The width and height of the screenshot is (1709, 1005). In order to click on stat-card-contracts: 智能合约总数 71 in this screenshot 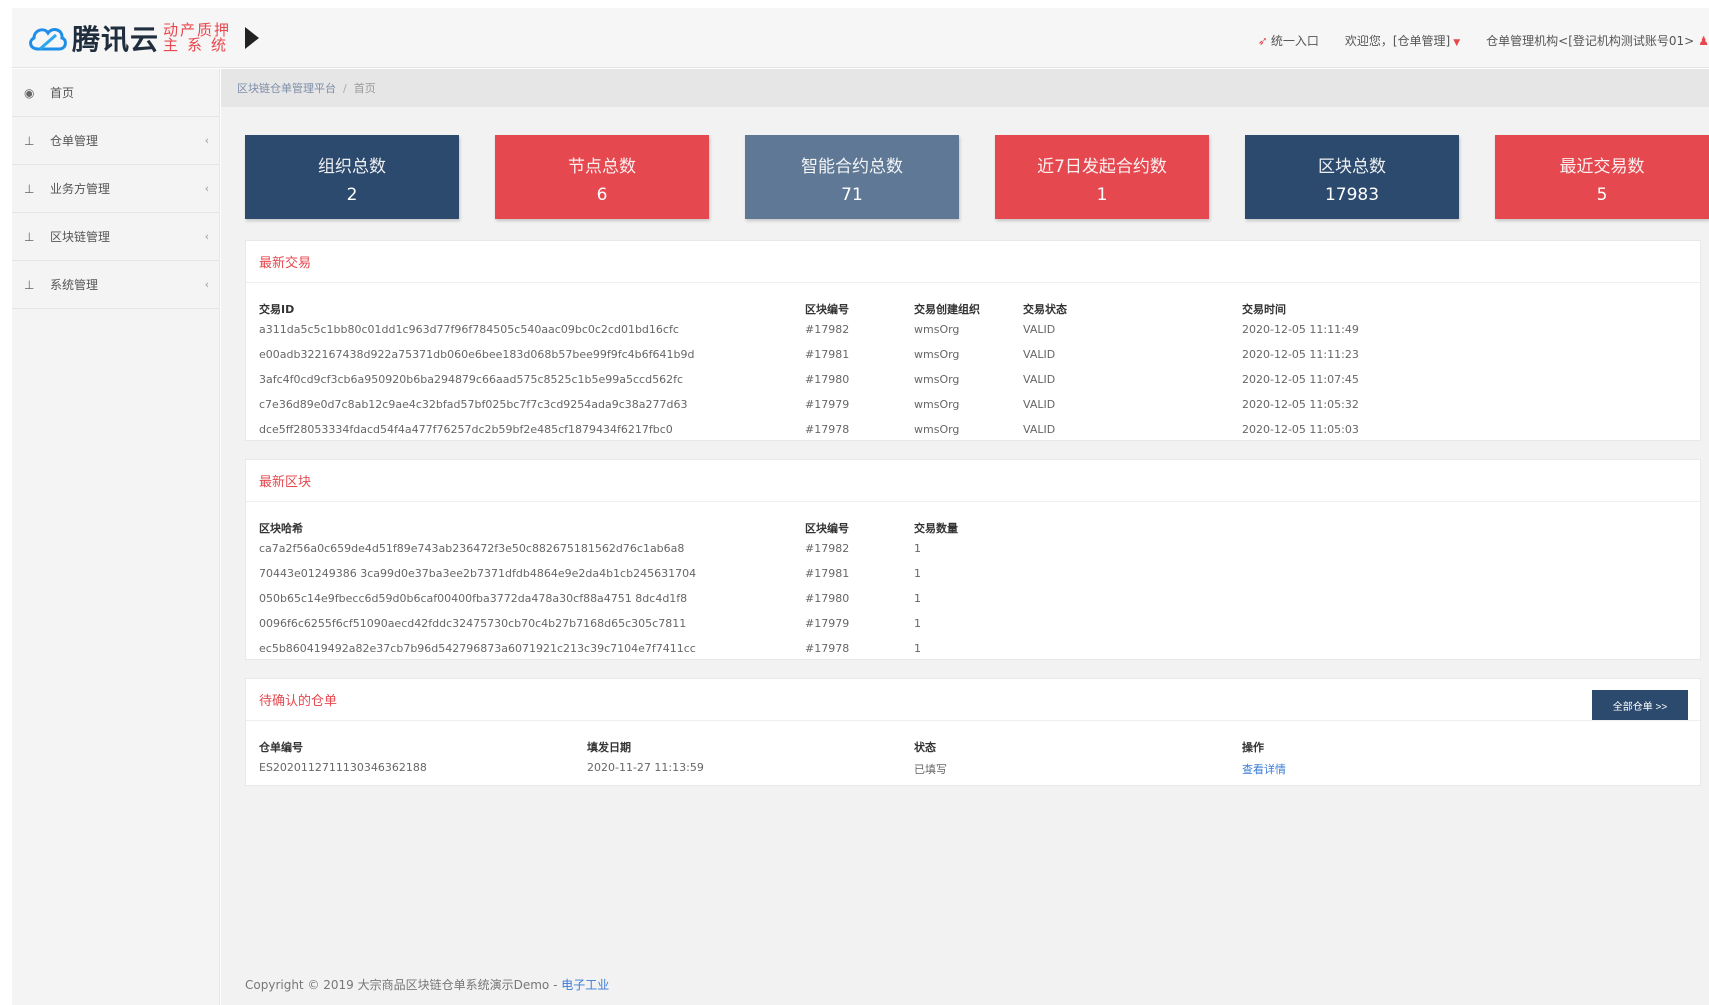, I will do `click(852, 177)`.